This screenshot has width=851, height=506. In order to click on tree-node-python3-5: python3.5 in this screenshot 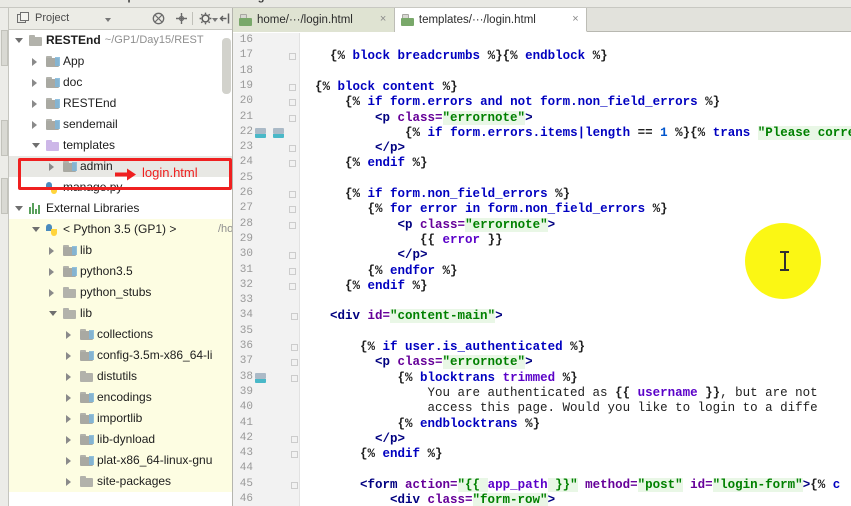, I will do `click(120, 271)`.